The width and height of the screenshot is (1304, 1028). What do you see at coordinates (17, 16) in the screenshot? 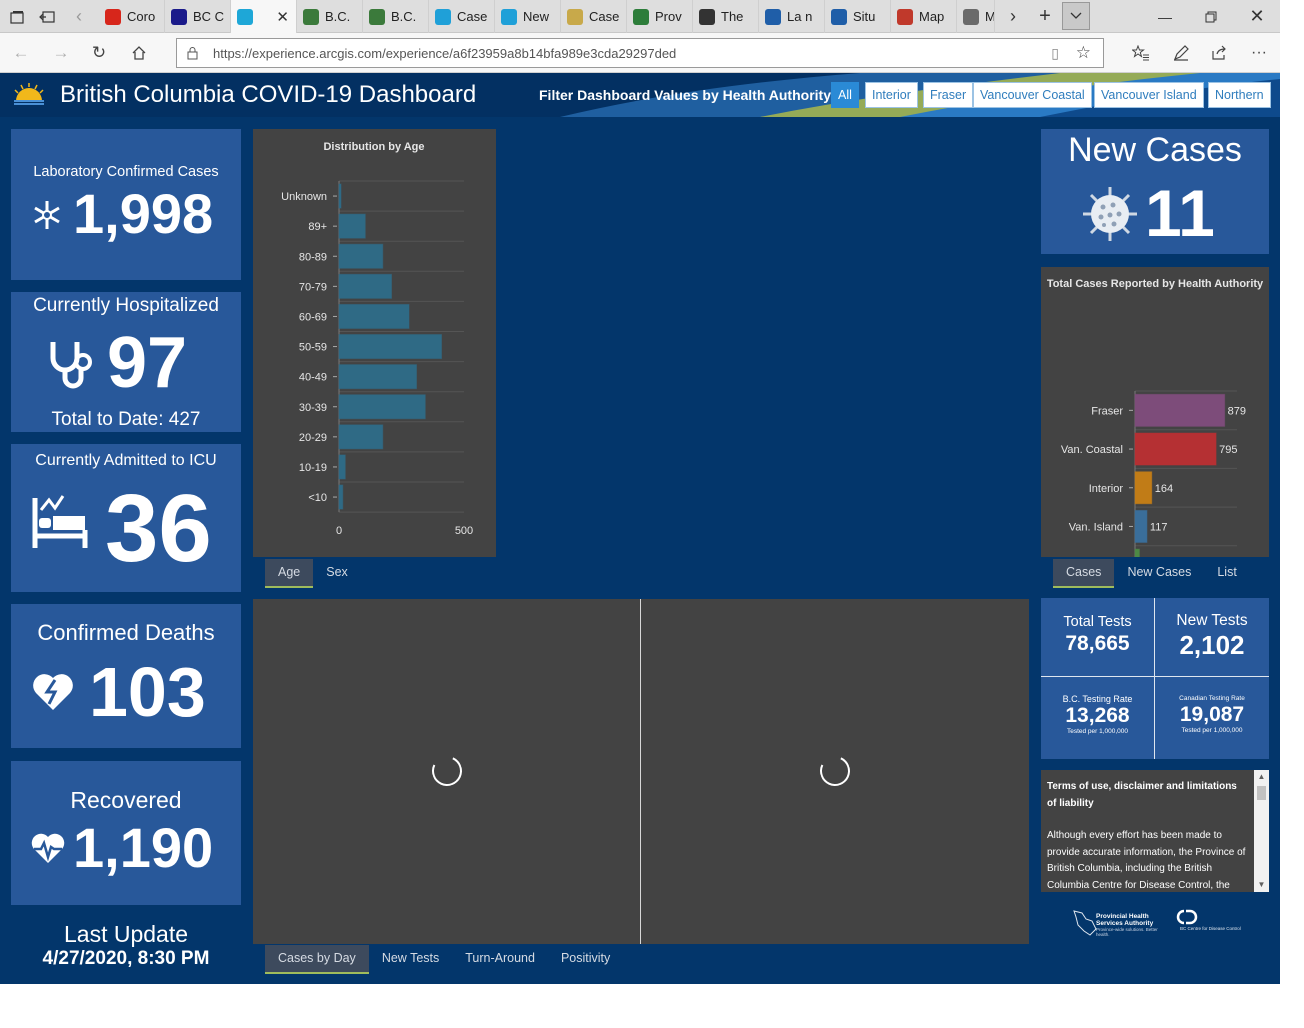
I see `tab-actions-icon` at bounding box center [17, 16].